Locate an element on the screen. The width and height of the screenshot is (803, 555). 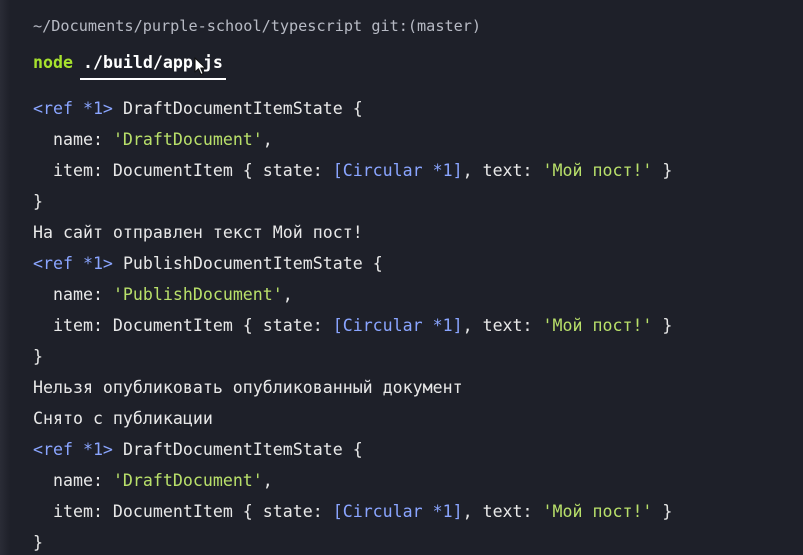
name-value: 'PublishDocument' is located at coordinates (197, 294).